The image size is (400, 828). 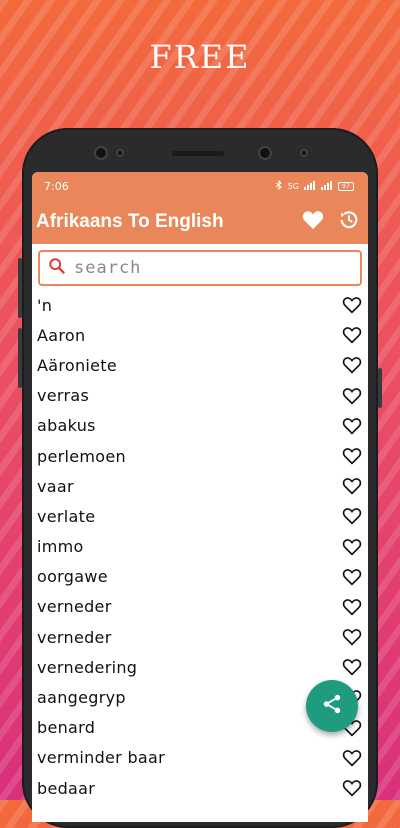 What do you see at coordinates (56, 186) in the screenshot?
I see `status-time: 7:06` at bounding box center [56, 186].